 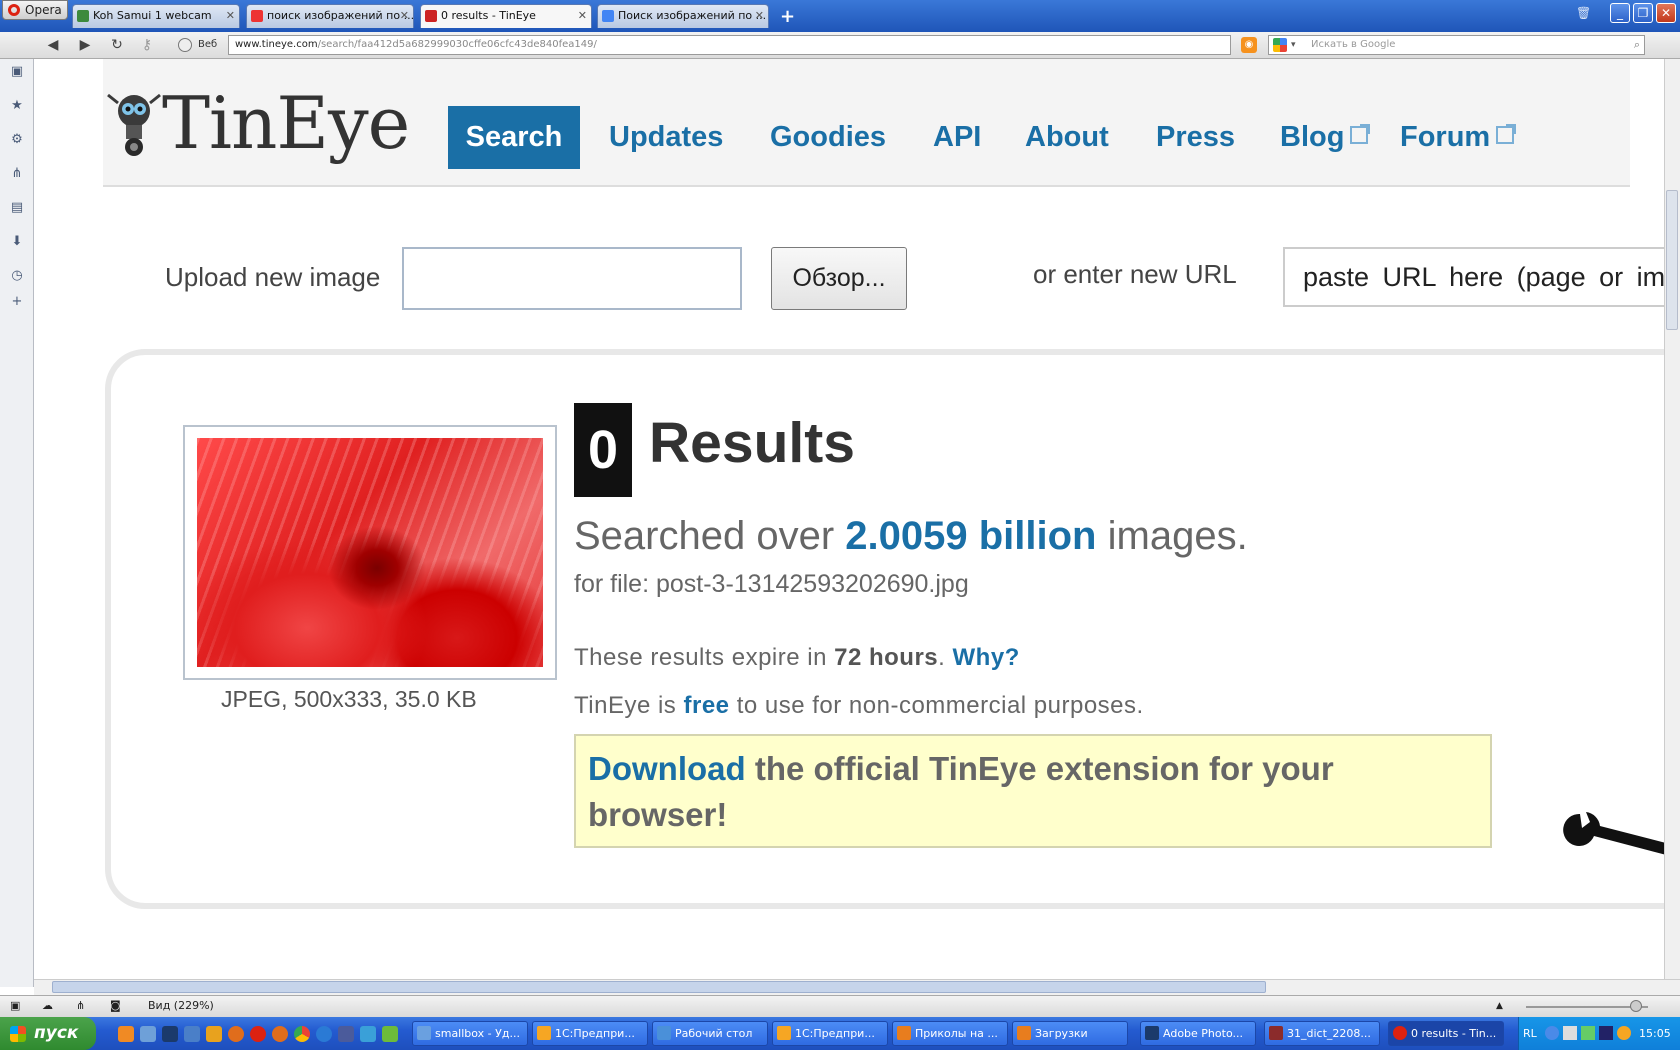 I want to click on archive-icon, so click(x=1276, y=1033).